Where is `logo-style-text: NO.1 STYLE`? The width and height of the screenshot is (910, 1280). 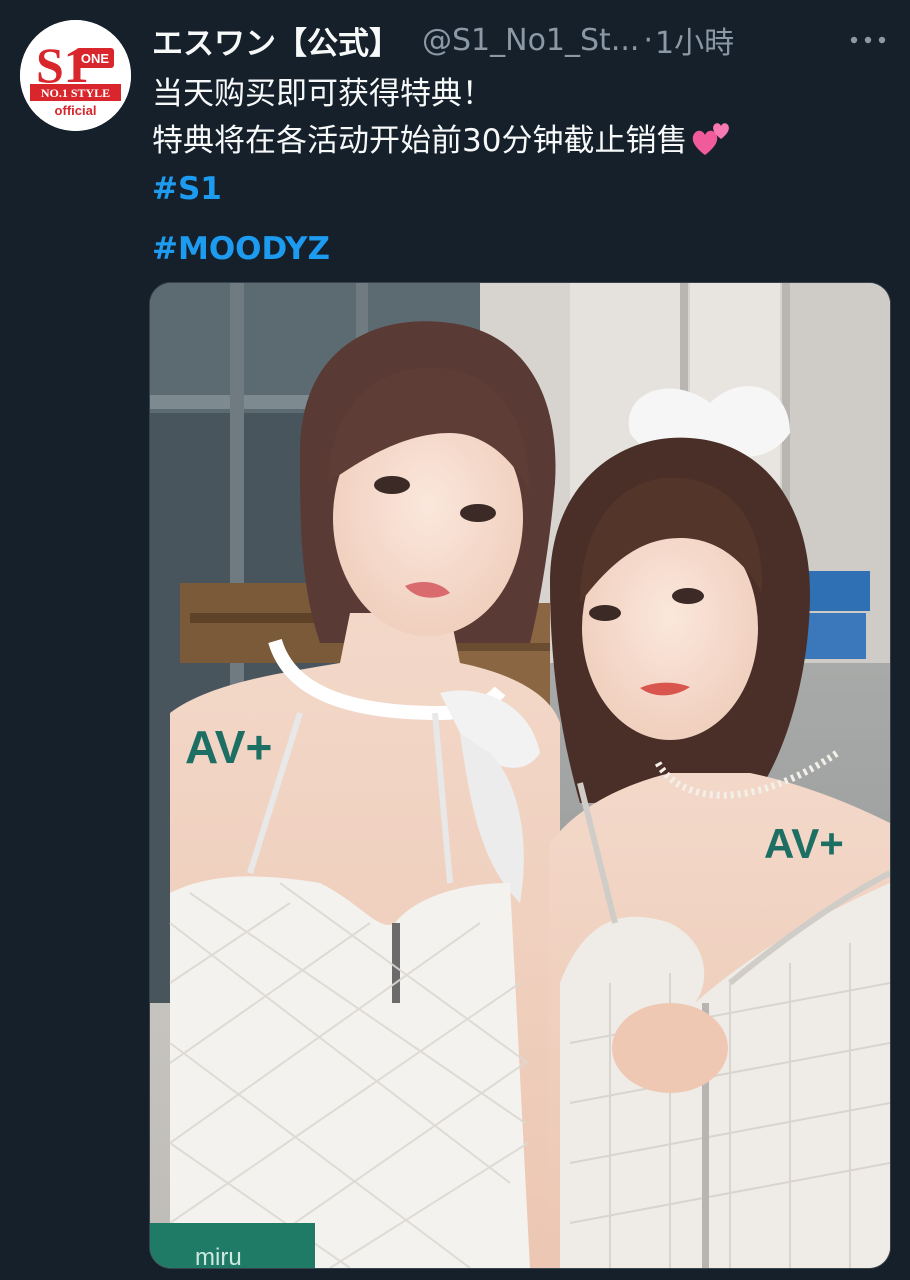 logo-style-text: NO.1 STYLE is located at coordinates (75, 93).